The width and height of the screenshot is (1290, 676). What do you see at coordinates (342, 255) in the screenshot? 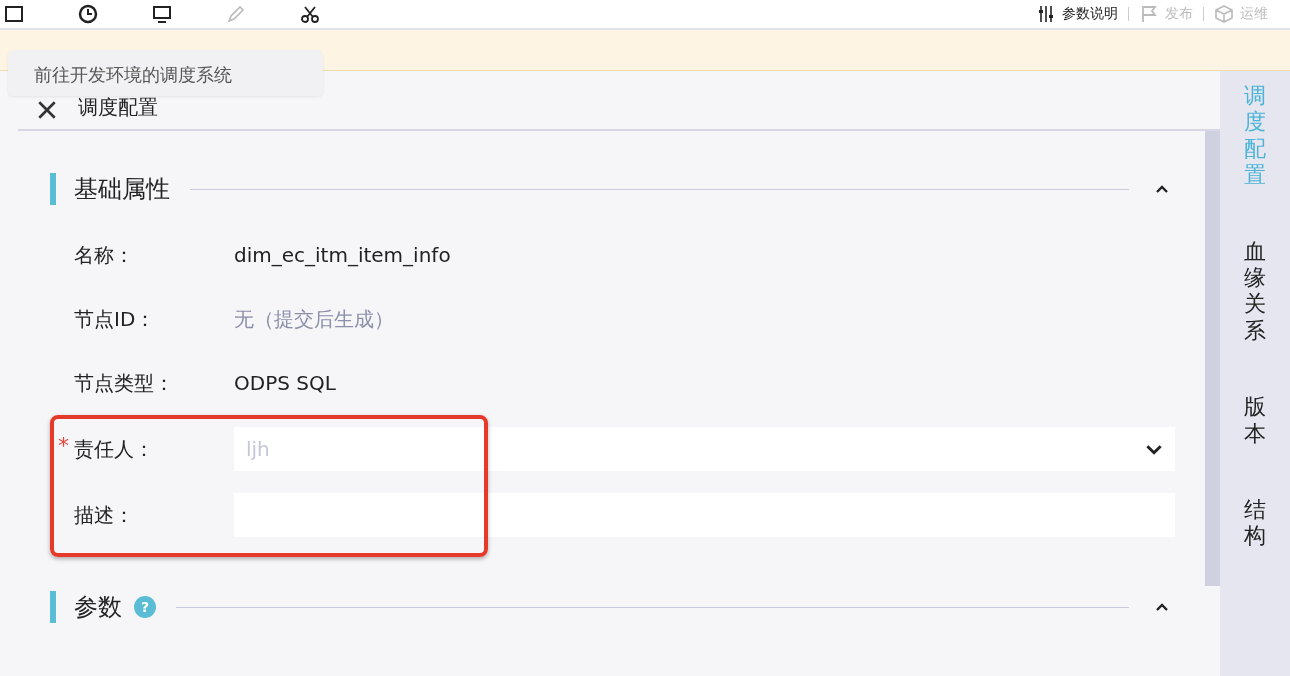
I see `field-value: dim_ec_itm_item_info` at bounding box center [342, 255].